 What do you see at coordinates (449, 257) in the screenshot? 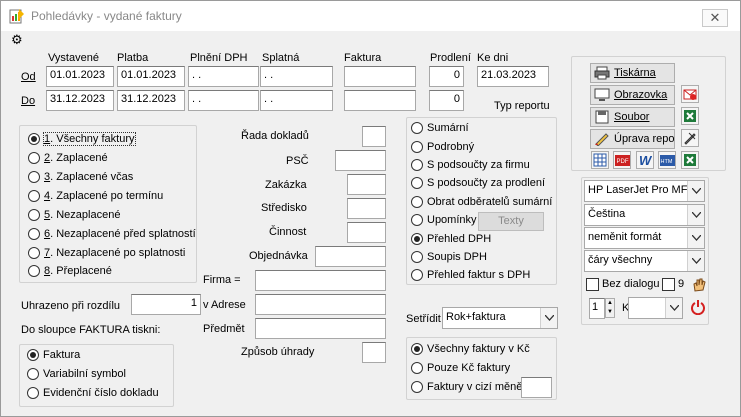
I see `report-option-soupis-dph: Soupis DPH` at bounding box center [449, 257].